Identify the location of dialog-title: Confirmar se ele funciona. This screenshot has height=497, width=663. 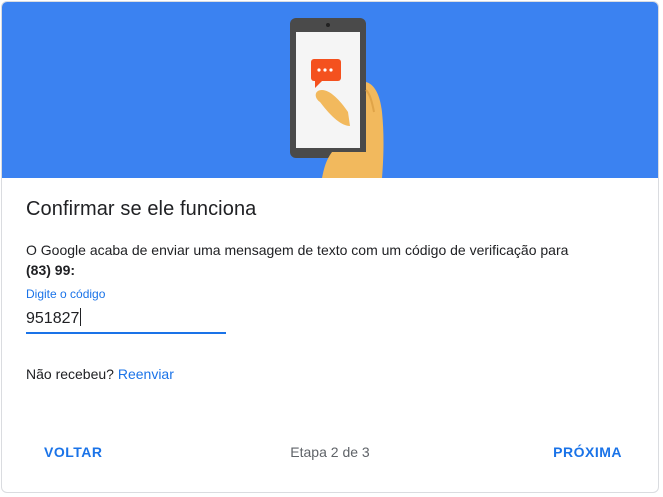
(141, 209).